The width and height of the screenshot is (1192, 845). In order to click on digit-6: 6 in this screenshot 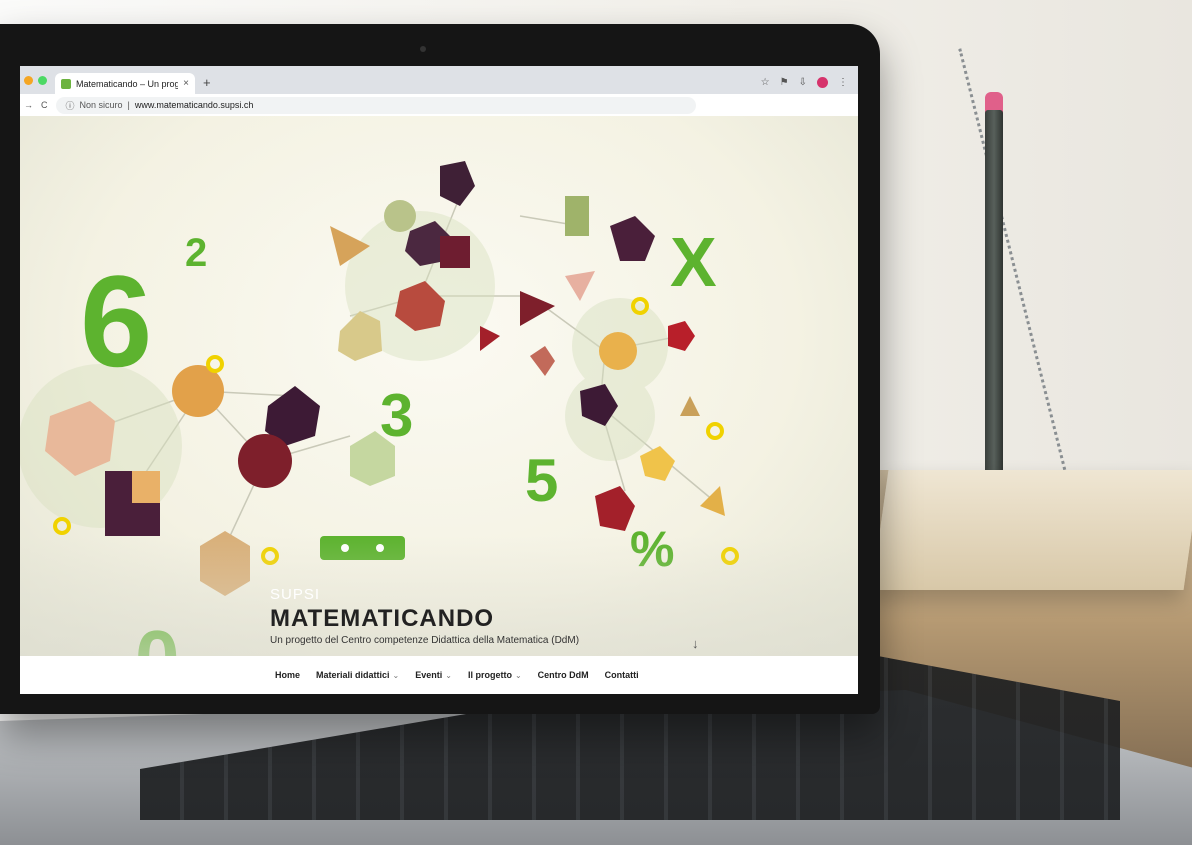, I will do `click(116, 321)`.